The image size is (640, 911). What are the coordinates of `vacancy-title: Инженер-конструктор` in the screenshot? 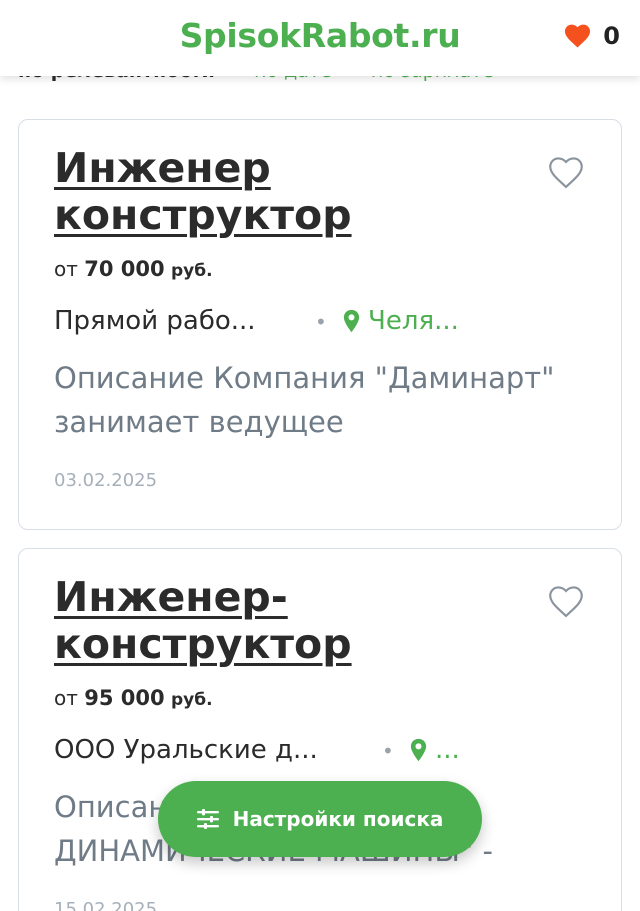 It's located at (269, 621).